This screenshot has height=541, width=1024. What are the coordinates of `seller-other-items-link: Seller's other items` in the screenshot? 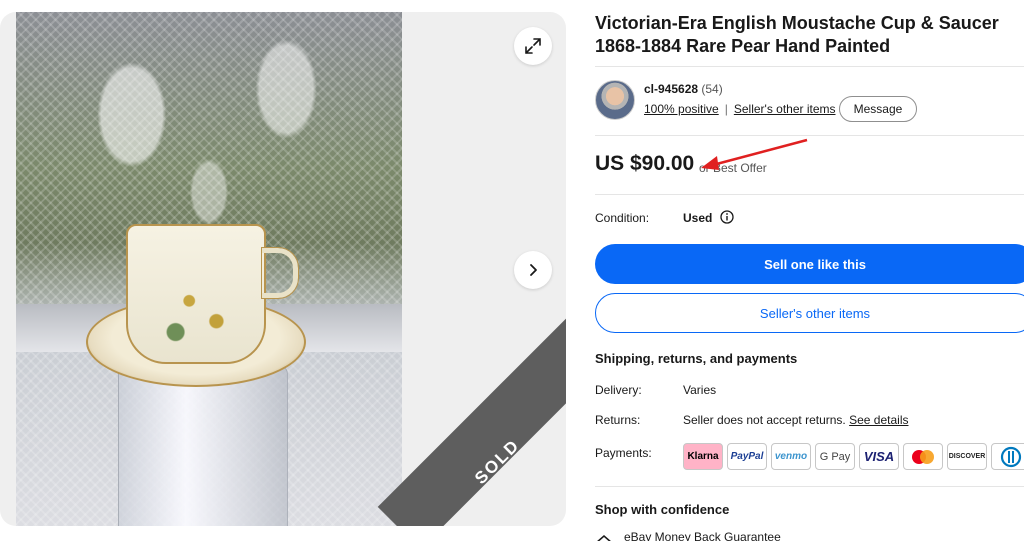 It's located at (785, 109).